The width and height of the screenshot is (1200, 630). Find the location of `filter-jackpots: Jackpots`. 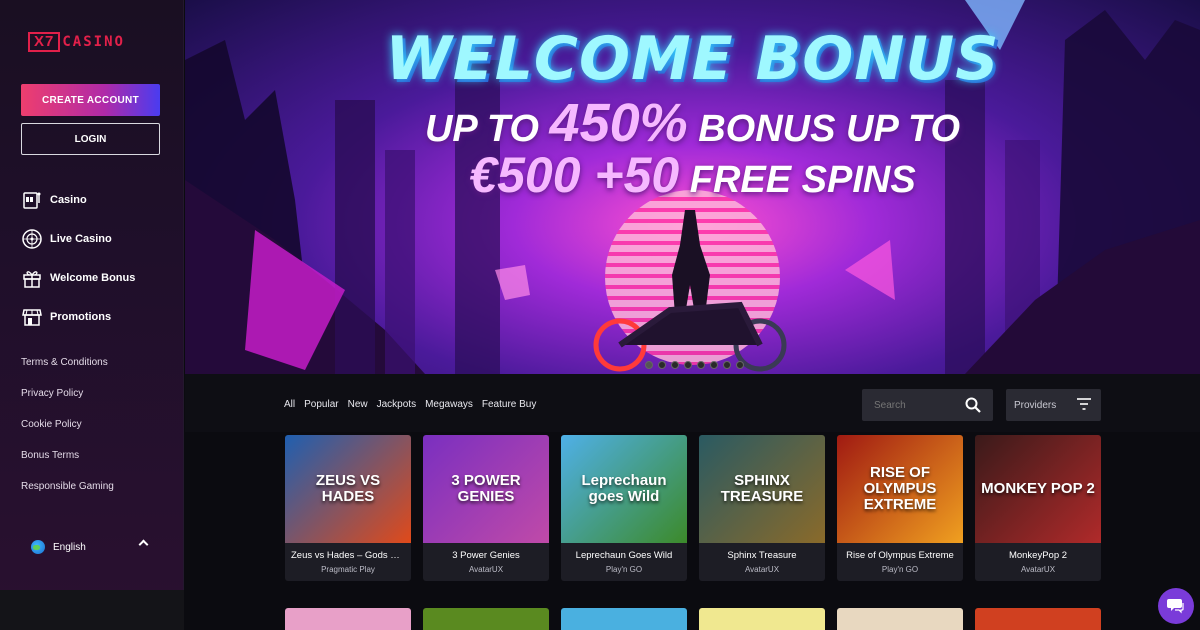

filter-jackpots: Jackpots is located at coordinates (396, 404).